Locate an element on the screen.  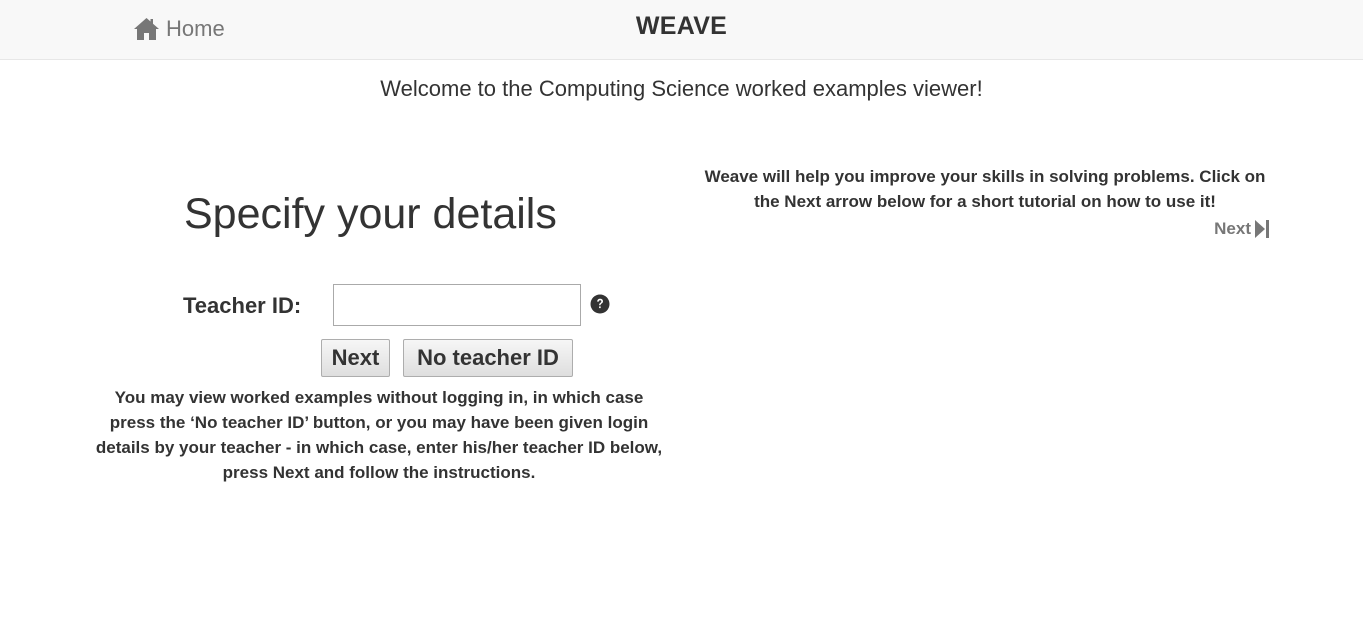
navbar: Home WEAVE is located at coordinates (681, 30).